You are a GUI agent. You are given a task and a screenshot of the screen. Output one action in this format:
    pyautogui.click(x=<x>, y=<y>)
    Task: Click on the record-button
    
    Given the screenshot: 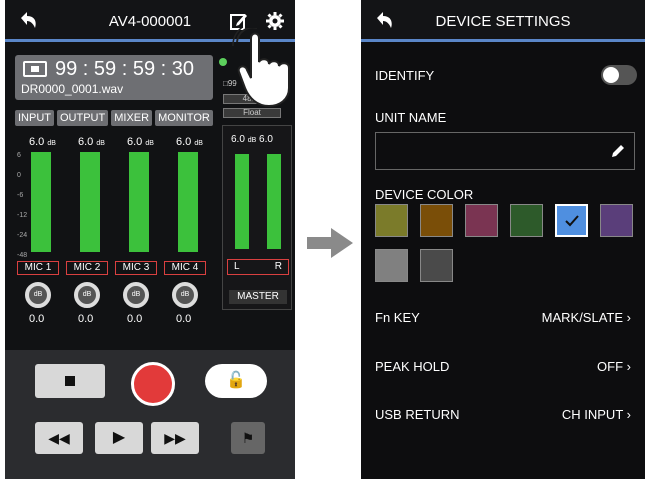 What is the action you would take?
    pyautogui.click(x=153, y=384)
    